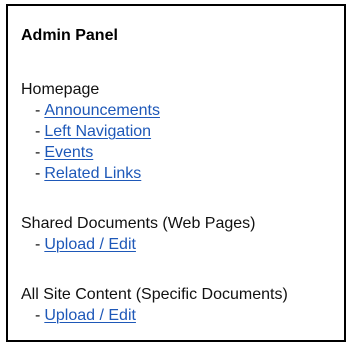 The image size is (361, 351). Describe the element at coordinates (97, 131) in the screenshot. I see `left-navigation-link: Left Navigation` at that location.